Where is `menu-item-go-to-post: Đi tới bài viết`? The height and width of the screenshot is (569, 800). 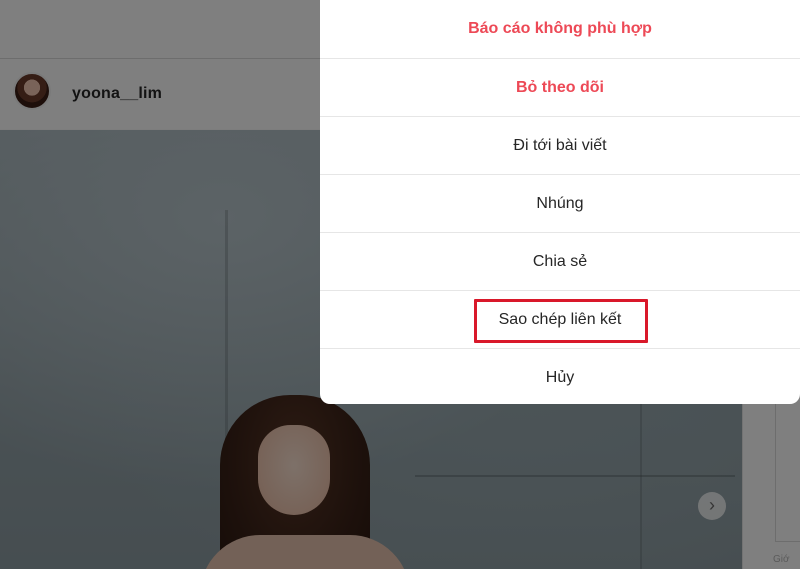
menu-item-go-to-post: Đi tới bài viết is located at coordinates (560, 145).